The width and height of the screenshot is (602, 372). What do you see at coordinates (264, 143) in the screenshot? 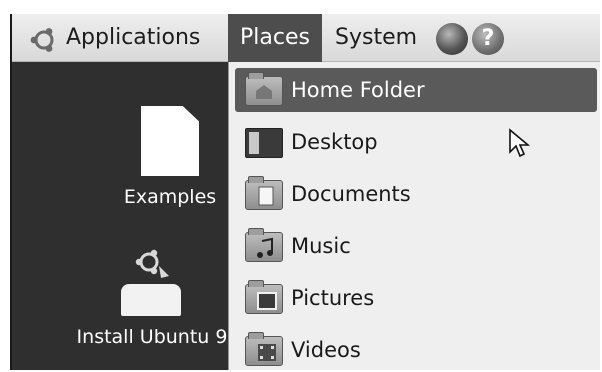
I see `desktop-icon` at bounding box center [264, 143].